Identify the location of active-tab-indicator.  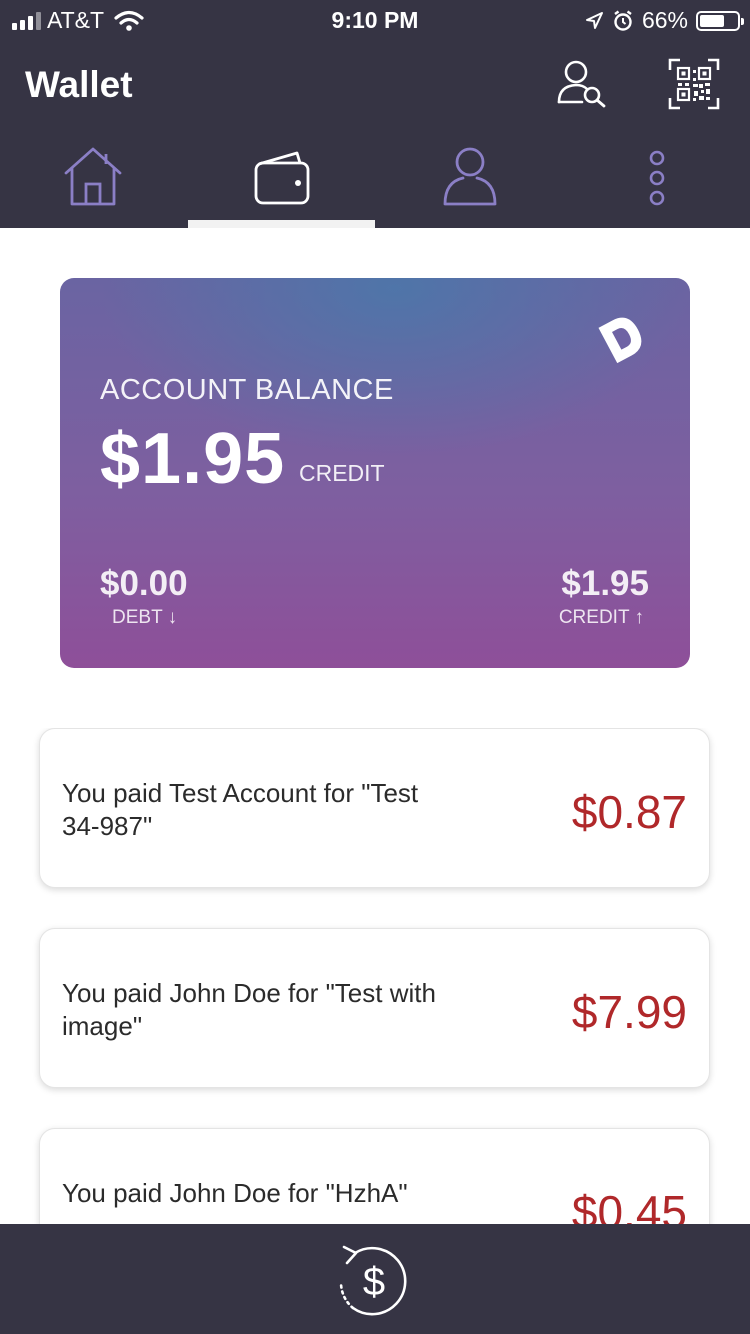
(281, 224).